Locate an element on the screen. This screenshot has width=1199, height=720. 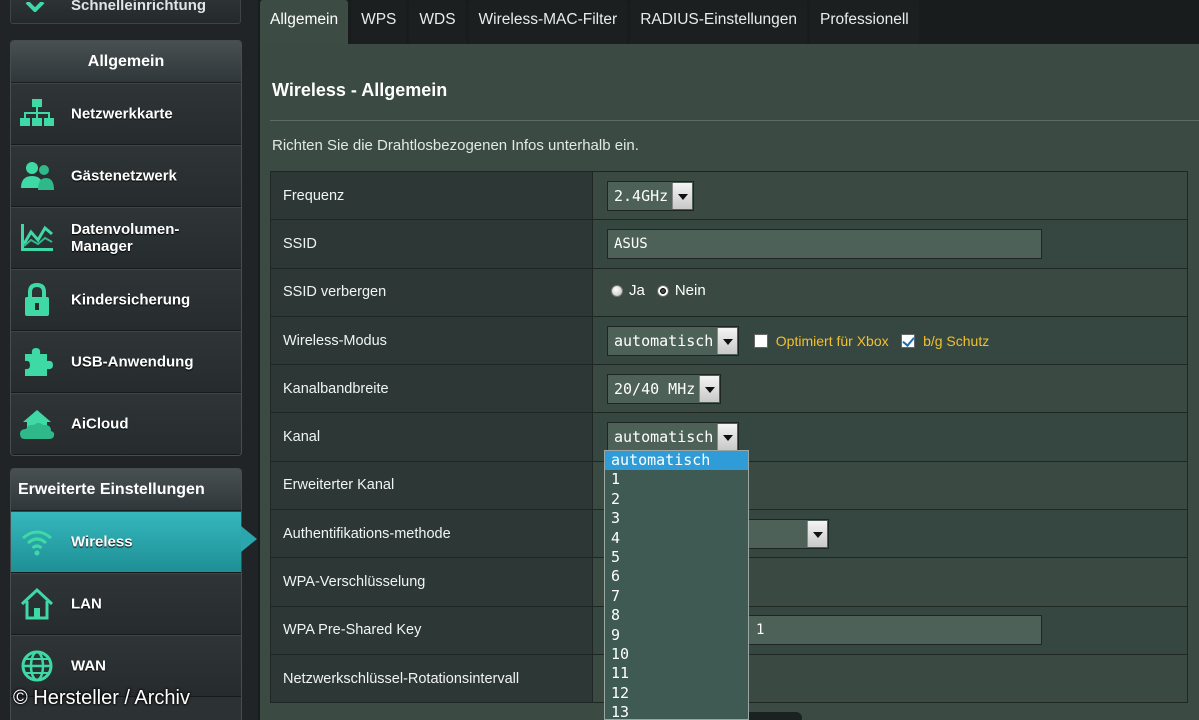
checkbox-label: Optimiert für Xbox is located at coordinates (832, 340).